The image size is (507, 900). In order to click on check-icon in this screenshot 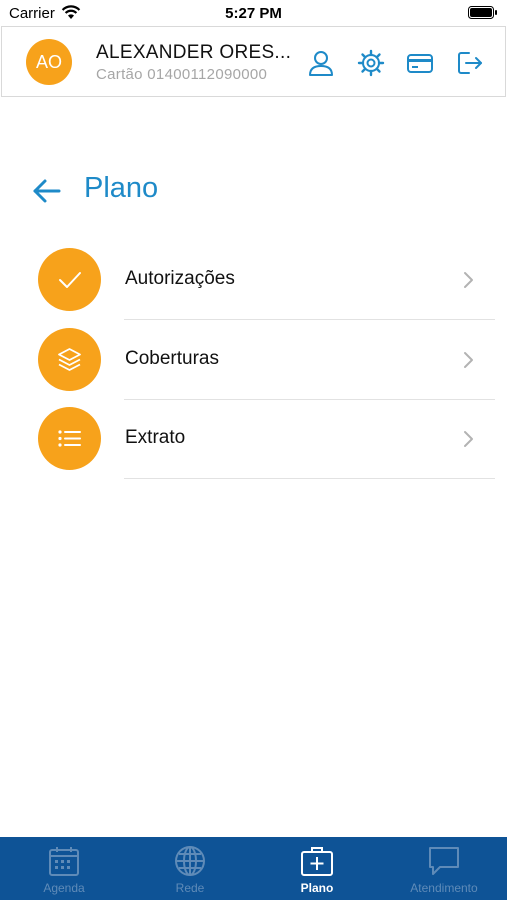, I will do `click(70, 280)`.